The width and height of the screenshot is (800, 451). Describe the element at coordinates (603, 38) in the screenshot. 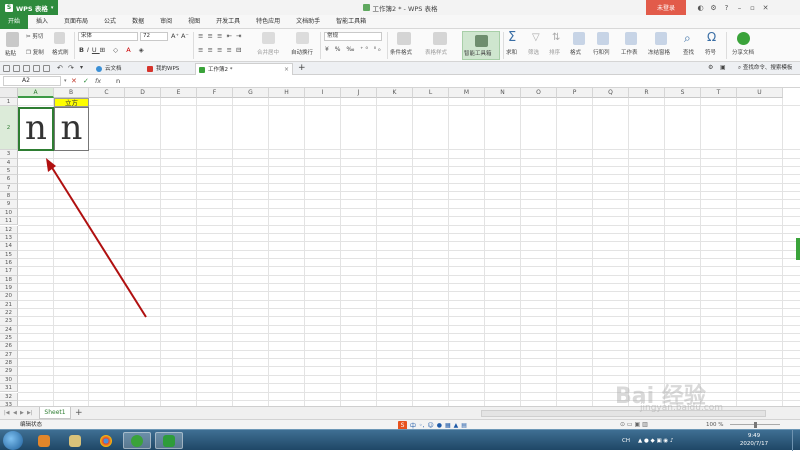

I see `row-col-icon` at that location.